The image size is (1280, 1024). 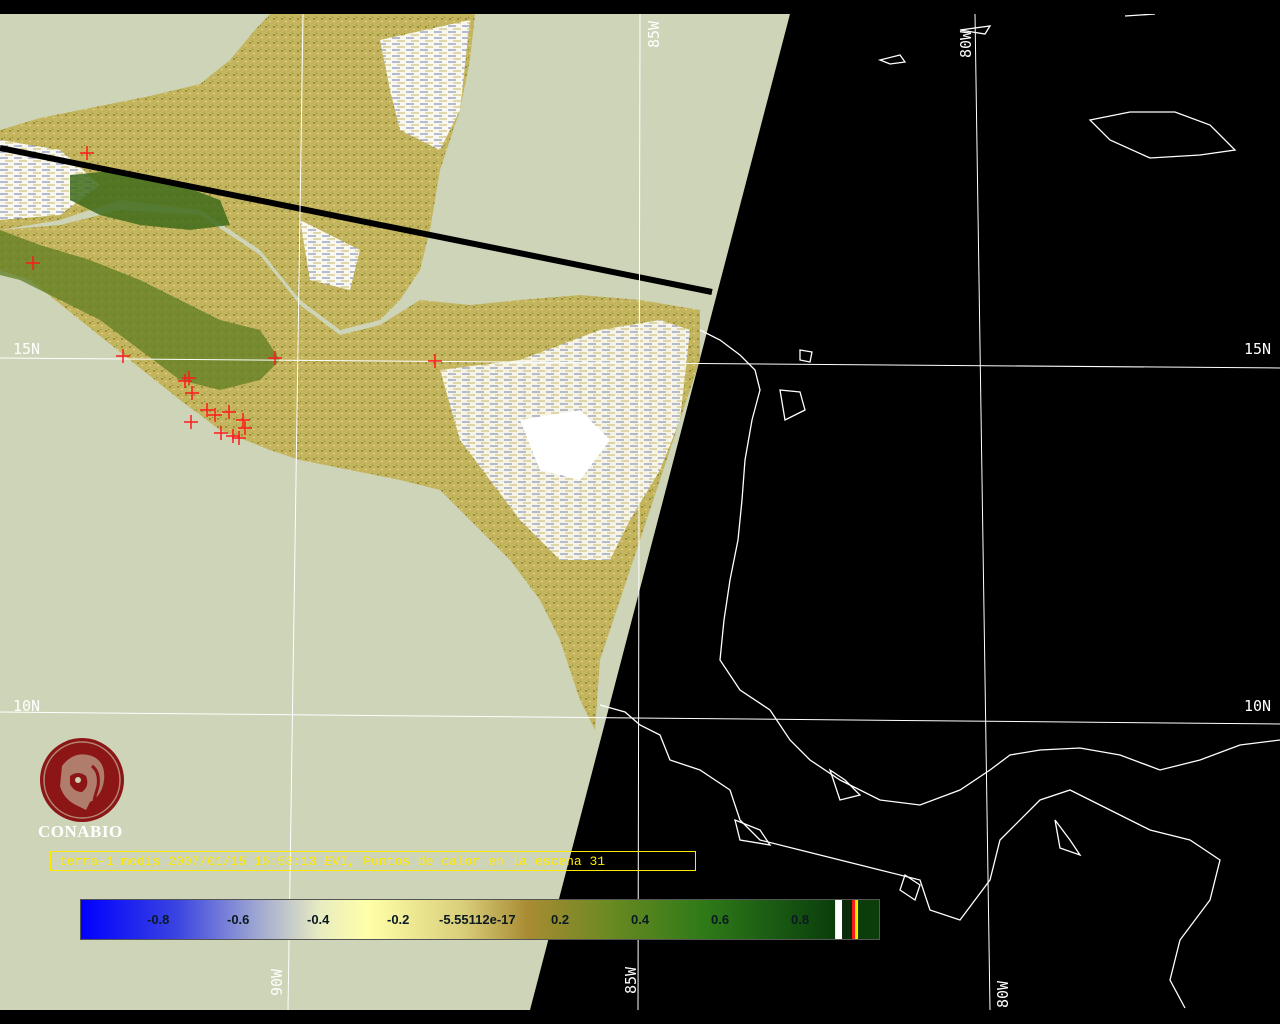 What do you see at coordinates (560, 919) in the screenshot?
I see `scale-tick: 0.2` at bounding box center [560, 919].